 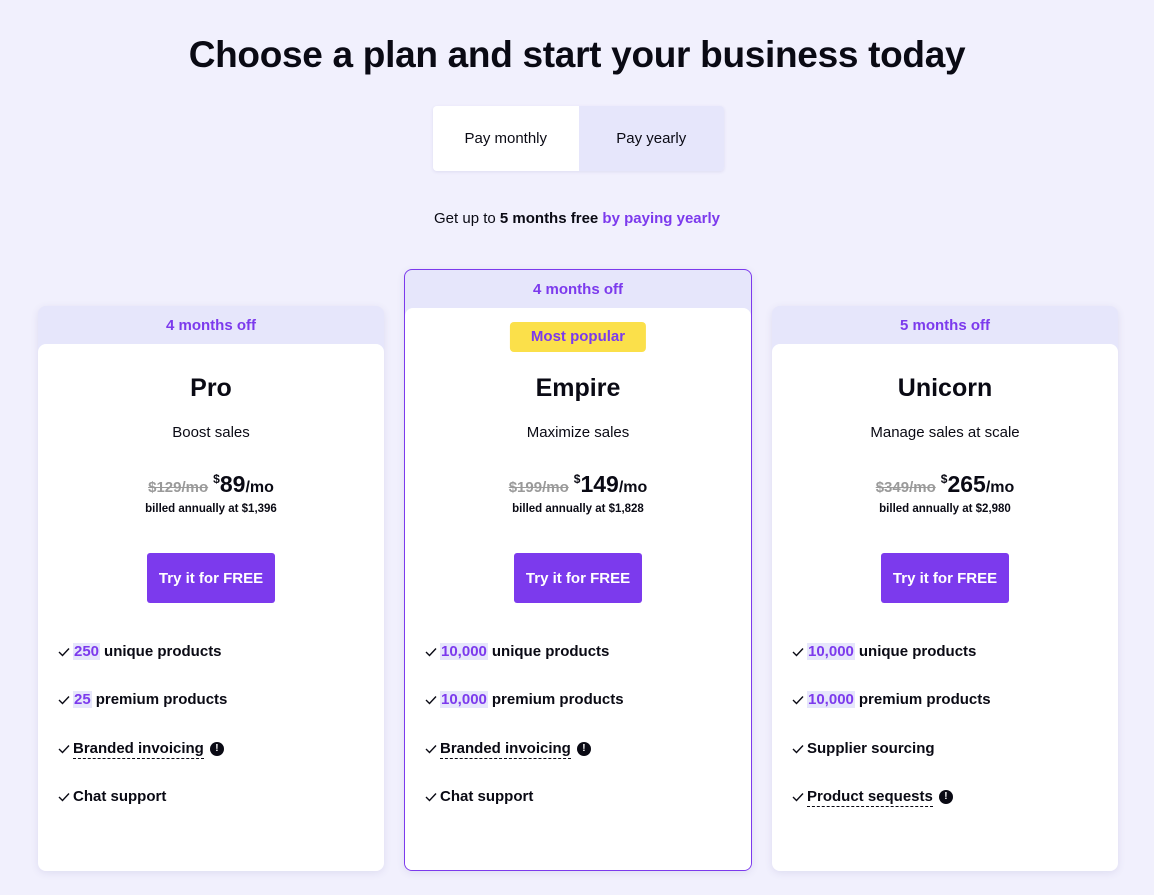 I want to click on billing-toggle: Pay monthly Pay yearly, so click(x=578, y=138).